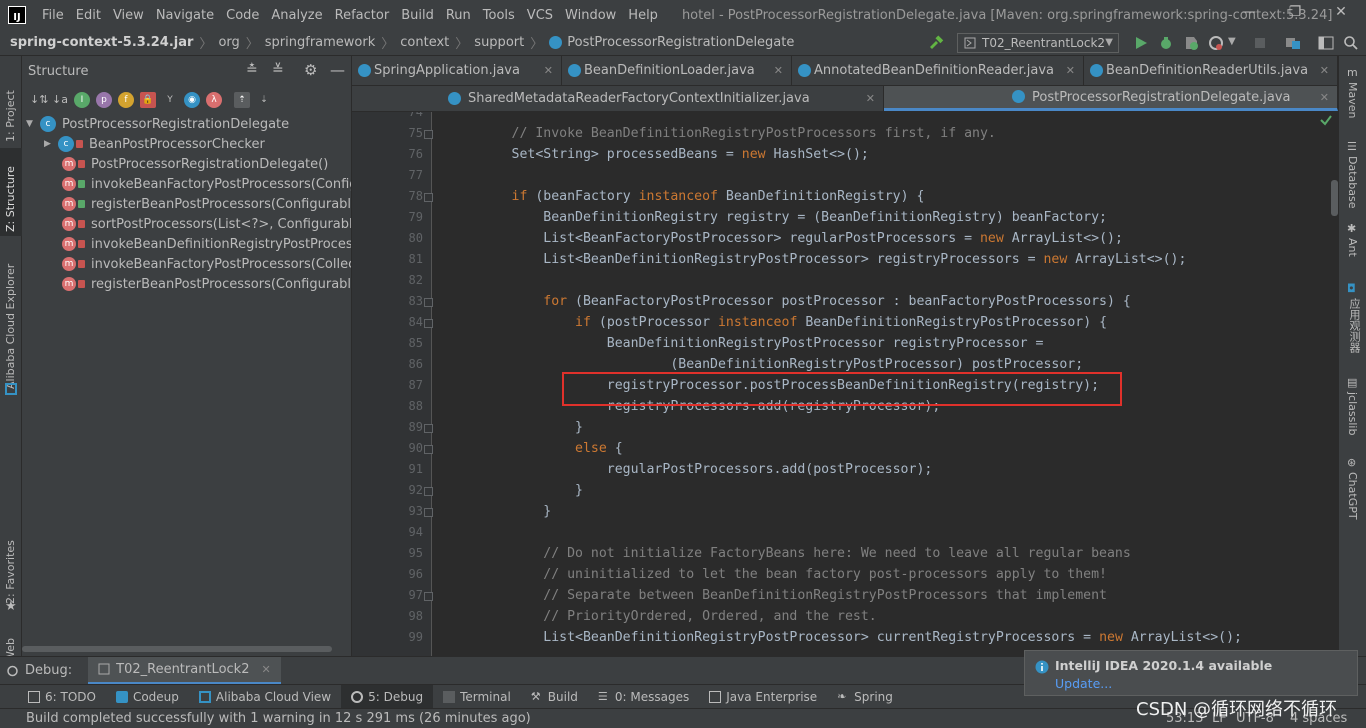  I want to click on horizontal-scrollbar, so click(187, 650).